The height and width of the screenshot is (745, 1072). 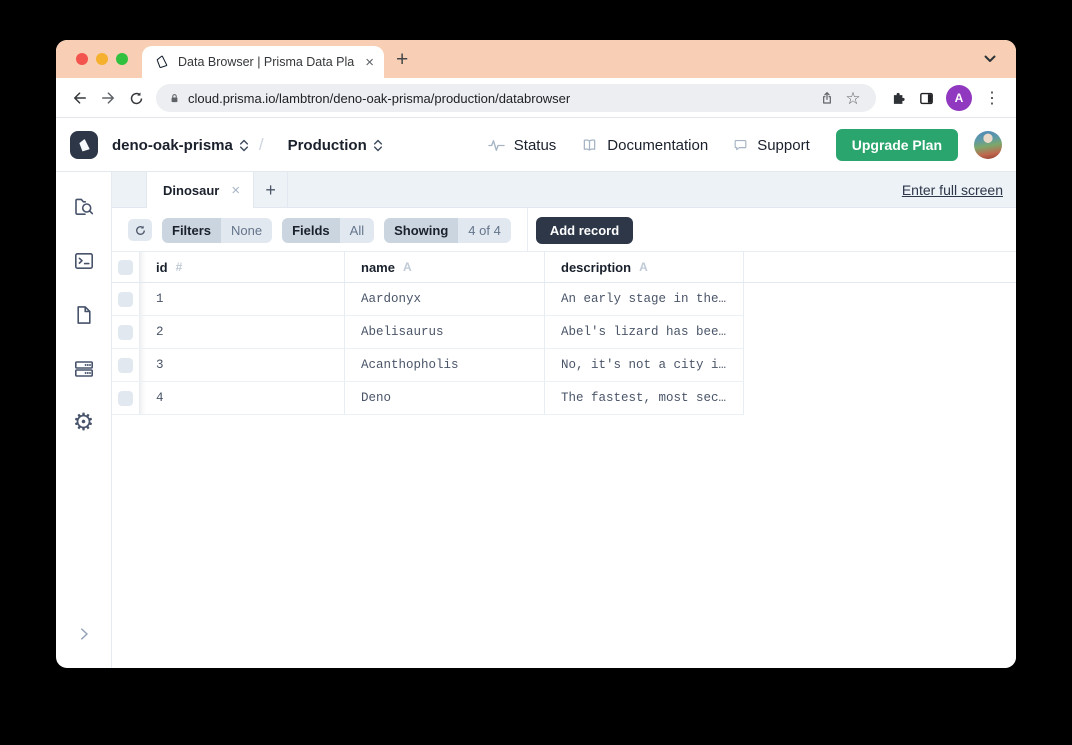 I want to click on select-all-cell, so click(x=126, y=267).